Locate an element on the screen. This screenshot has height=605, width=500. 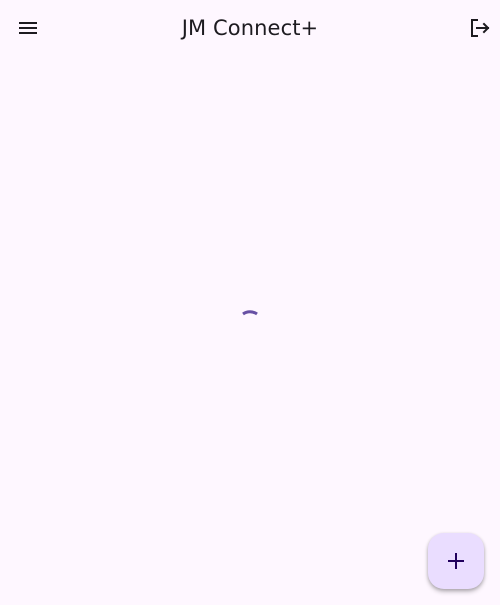
app-title: JM Connect+ is located at coordinates (250, 28).